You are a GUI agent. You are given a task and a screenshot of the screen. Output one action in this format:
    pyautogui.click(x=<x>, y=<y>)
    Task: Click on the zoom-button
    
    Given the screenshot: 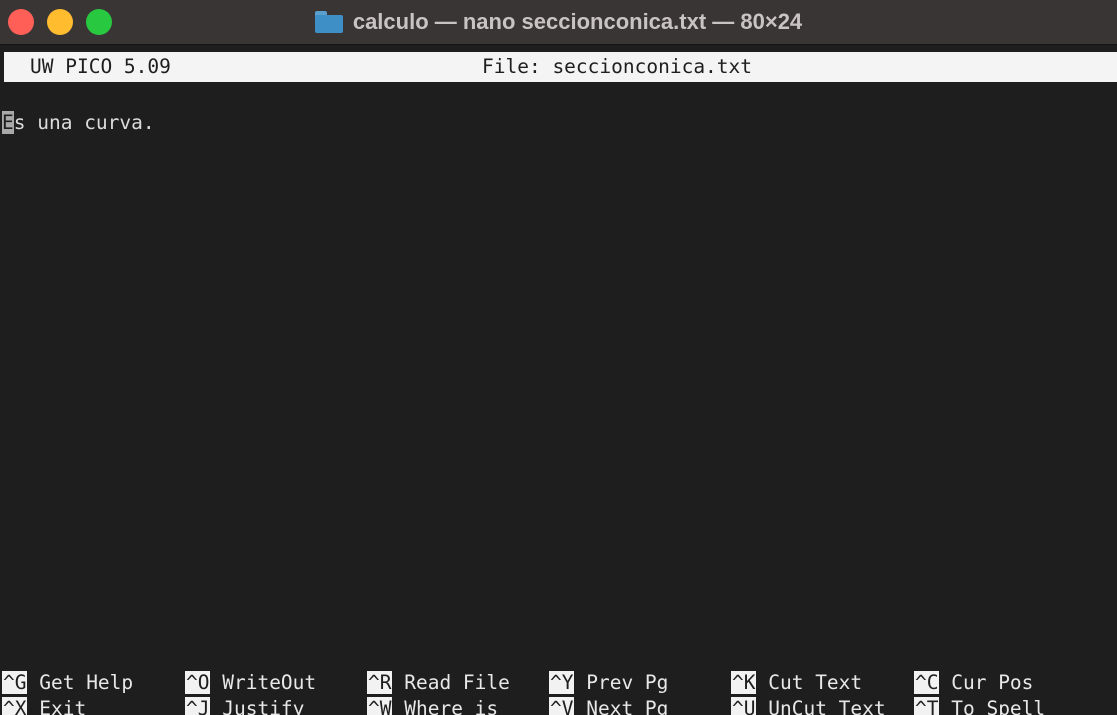 What is the action you would take?
    pyautogui.click(x=99, y=22)
    